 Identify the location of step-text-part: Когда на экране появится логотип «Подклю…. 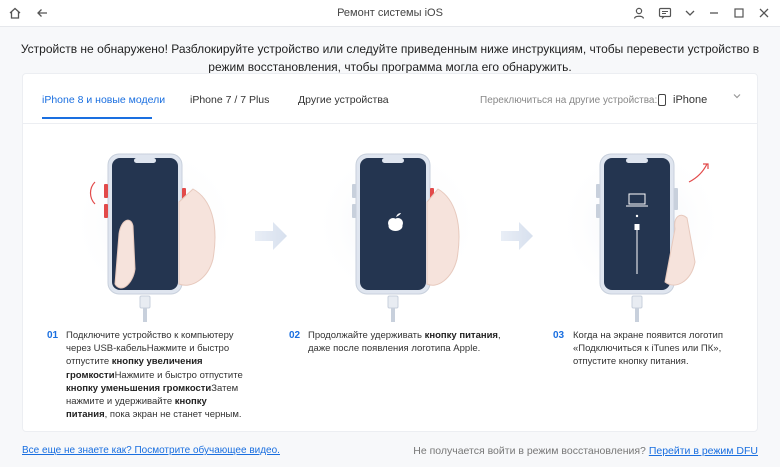
(648, 349).